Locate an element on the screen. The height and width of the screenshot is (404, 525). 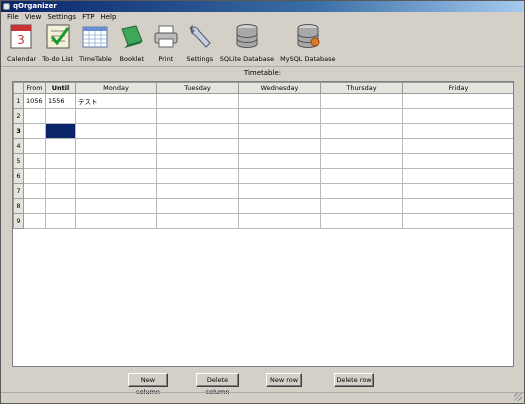
resize-grip-icon is located at coordinates (518, 397).